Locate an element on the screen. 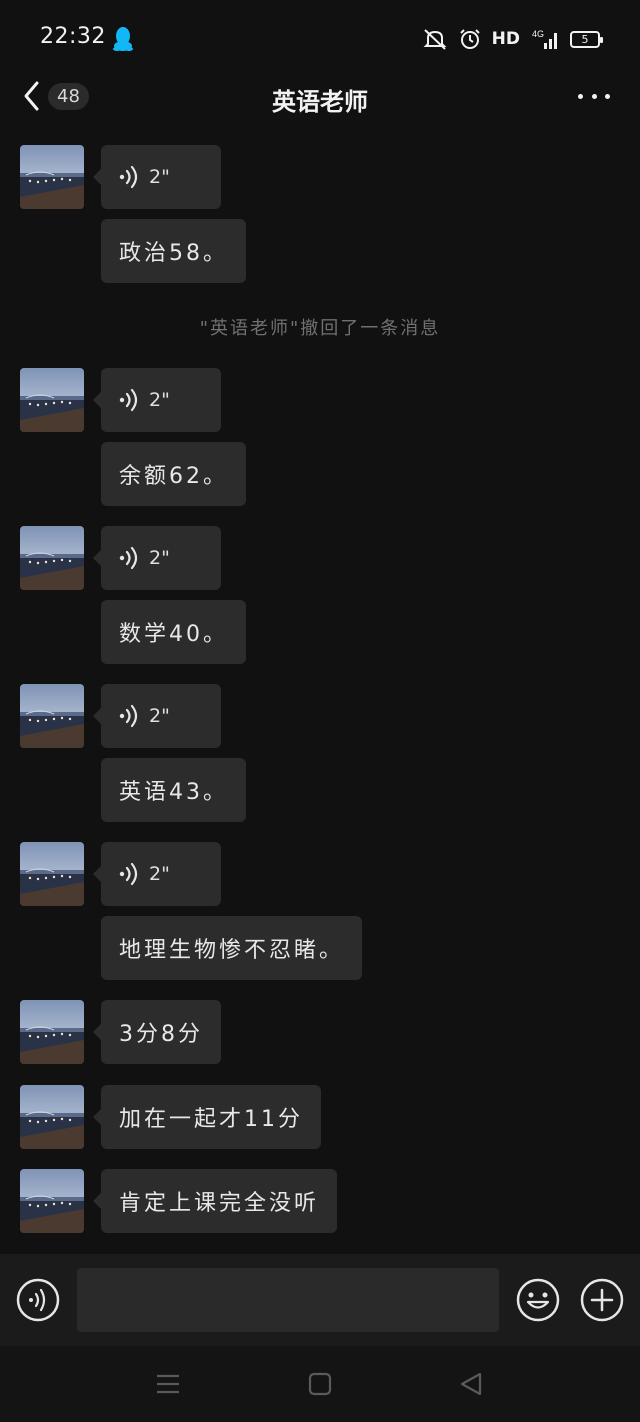 The height and width of the screenshot is (1422, 640). text-message-bubble: 余额62。 is located at coordinates (173, 474).